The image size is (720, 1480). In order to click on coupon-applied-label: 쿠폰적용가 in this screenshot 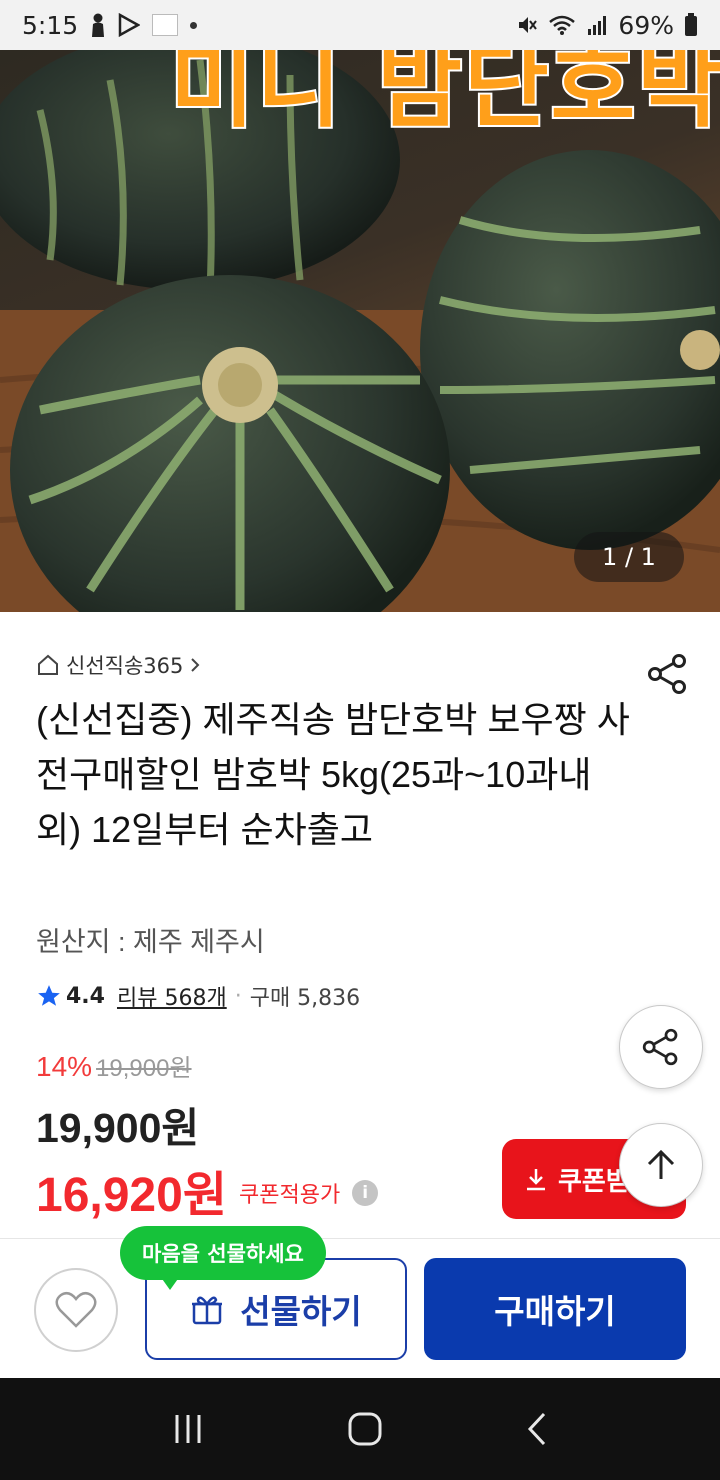, I will do `click(289, 1195)`.